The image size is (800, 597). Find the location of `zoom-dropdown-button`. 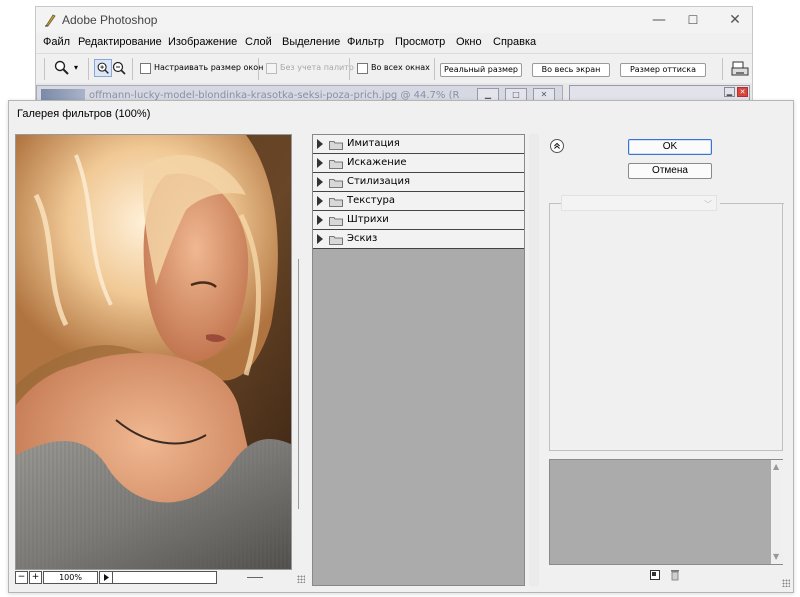

zoom-dropdown-button is located at coordinates (106, 577).